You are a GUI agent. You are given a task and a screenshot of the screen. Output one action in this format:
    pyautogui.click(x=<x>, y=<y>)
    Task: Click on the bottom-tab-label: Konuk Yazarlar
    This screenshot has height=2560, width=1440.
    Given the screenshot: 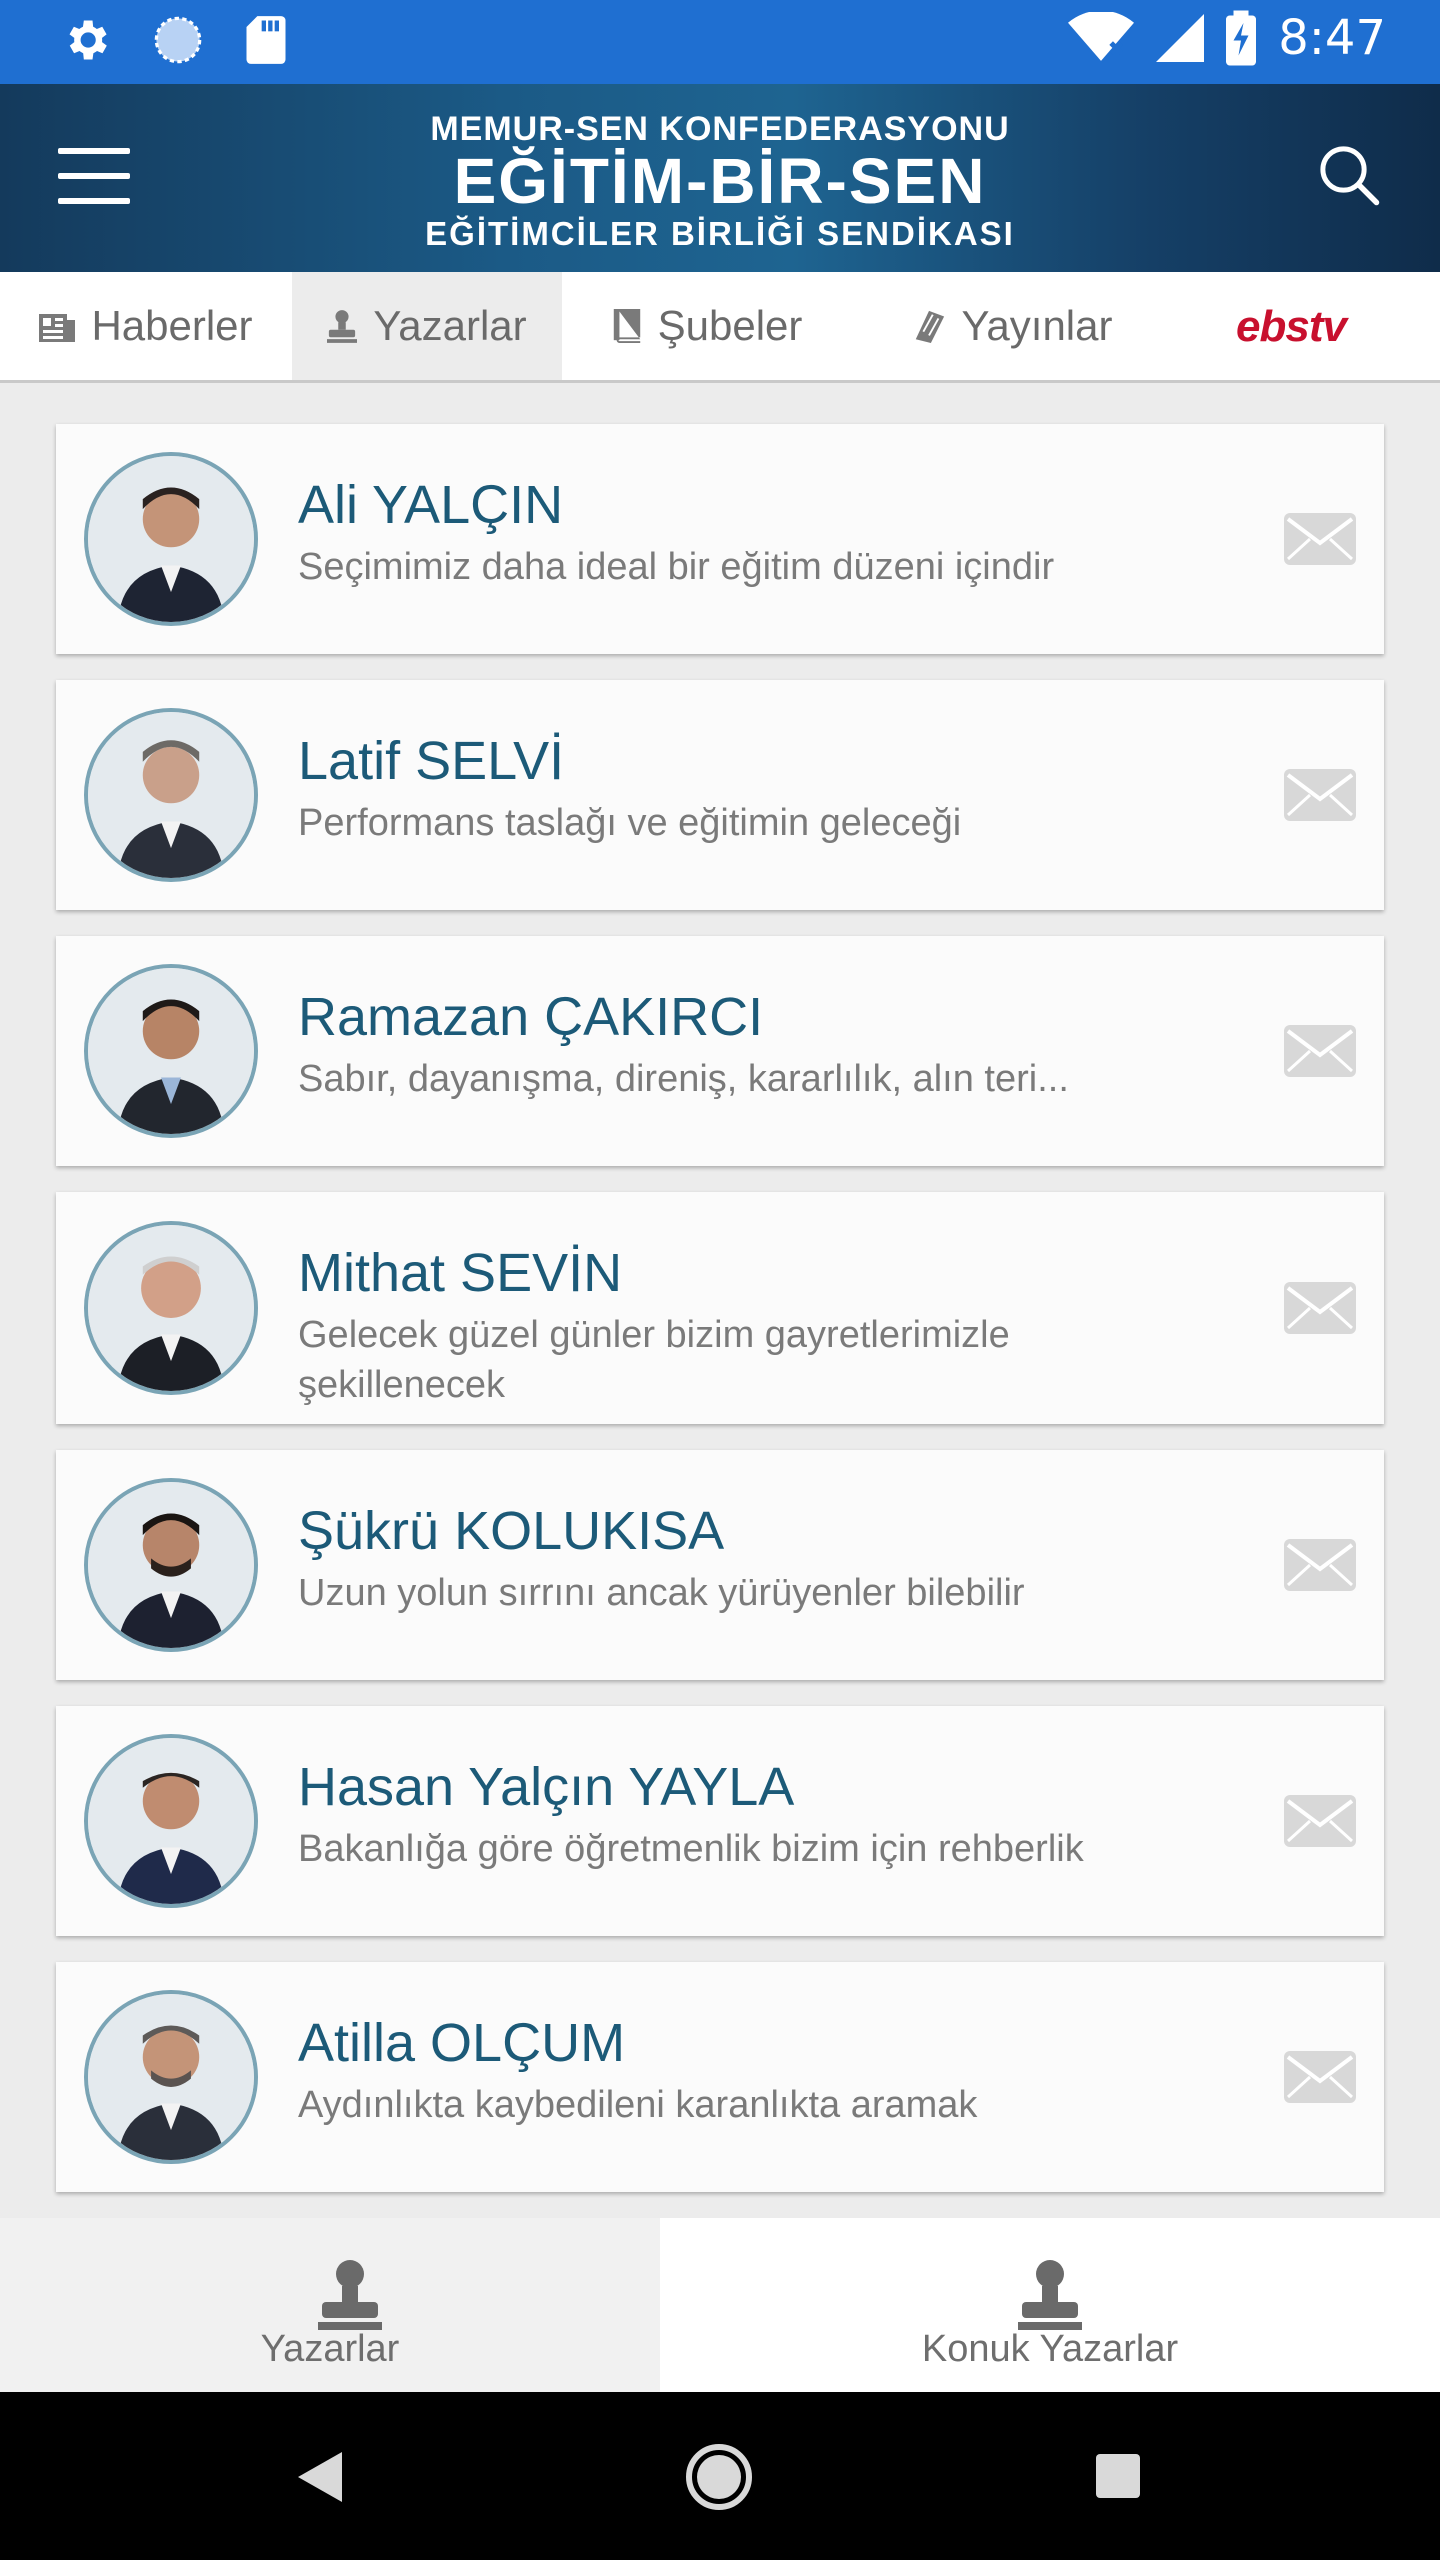 What is the action you would take?
    pyautogui.click(x=1050, y=2349)
    